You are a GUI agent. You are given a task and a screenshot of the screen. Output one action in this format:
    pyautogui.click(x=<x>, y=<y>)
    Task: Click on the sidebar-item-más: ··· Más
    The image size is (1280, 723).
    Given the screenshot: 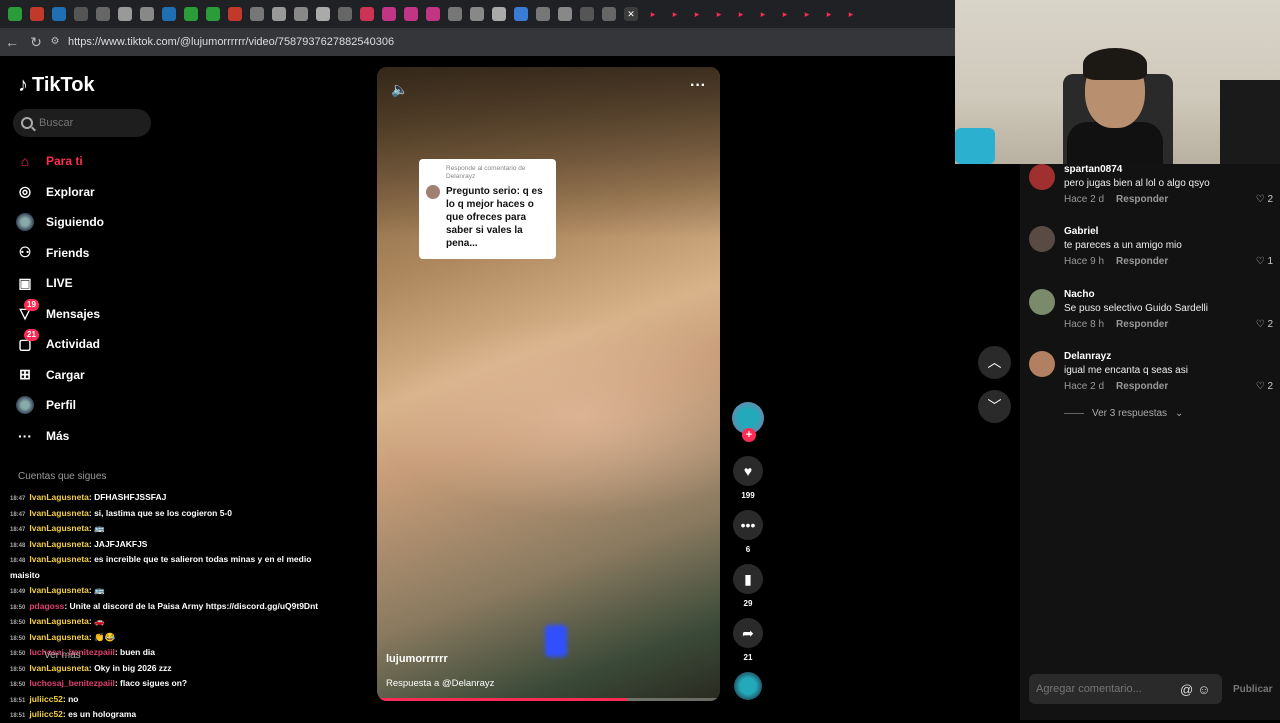 What is the action you would take?
    pyautogui.click(x=60, y=436)
    